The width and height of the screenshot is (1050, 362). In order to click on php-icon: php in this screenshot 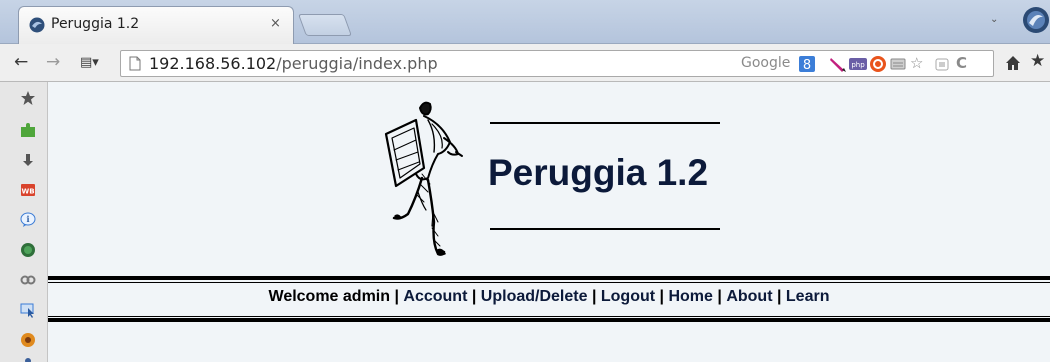, I will do `click(858, 64)`.